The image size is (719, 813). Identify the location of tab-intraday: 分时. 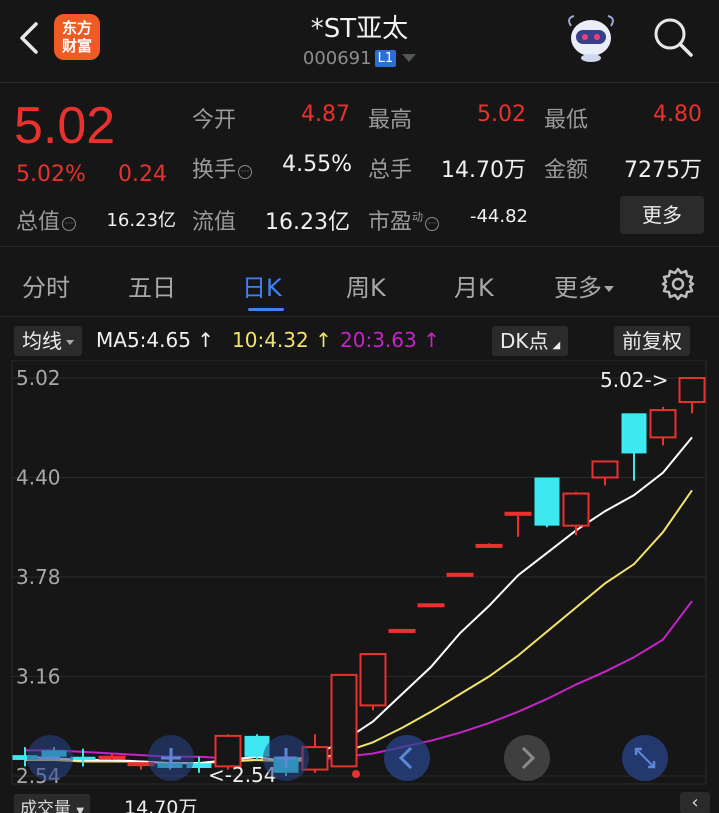
(46, 285).